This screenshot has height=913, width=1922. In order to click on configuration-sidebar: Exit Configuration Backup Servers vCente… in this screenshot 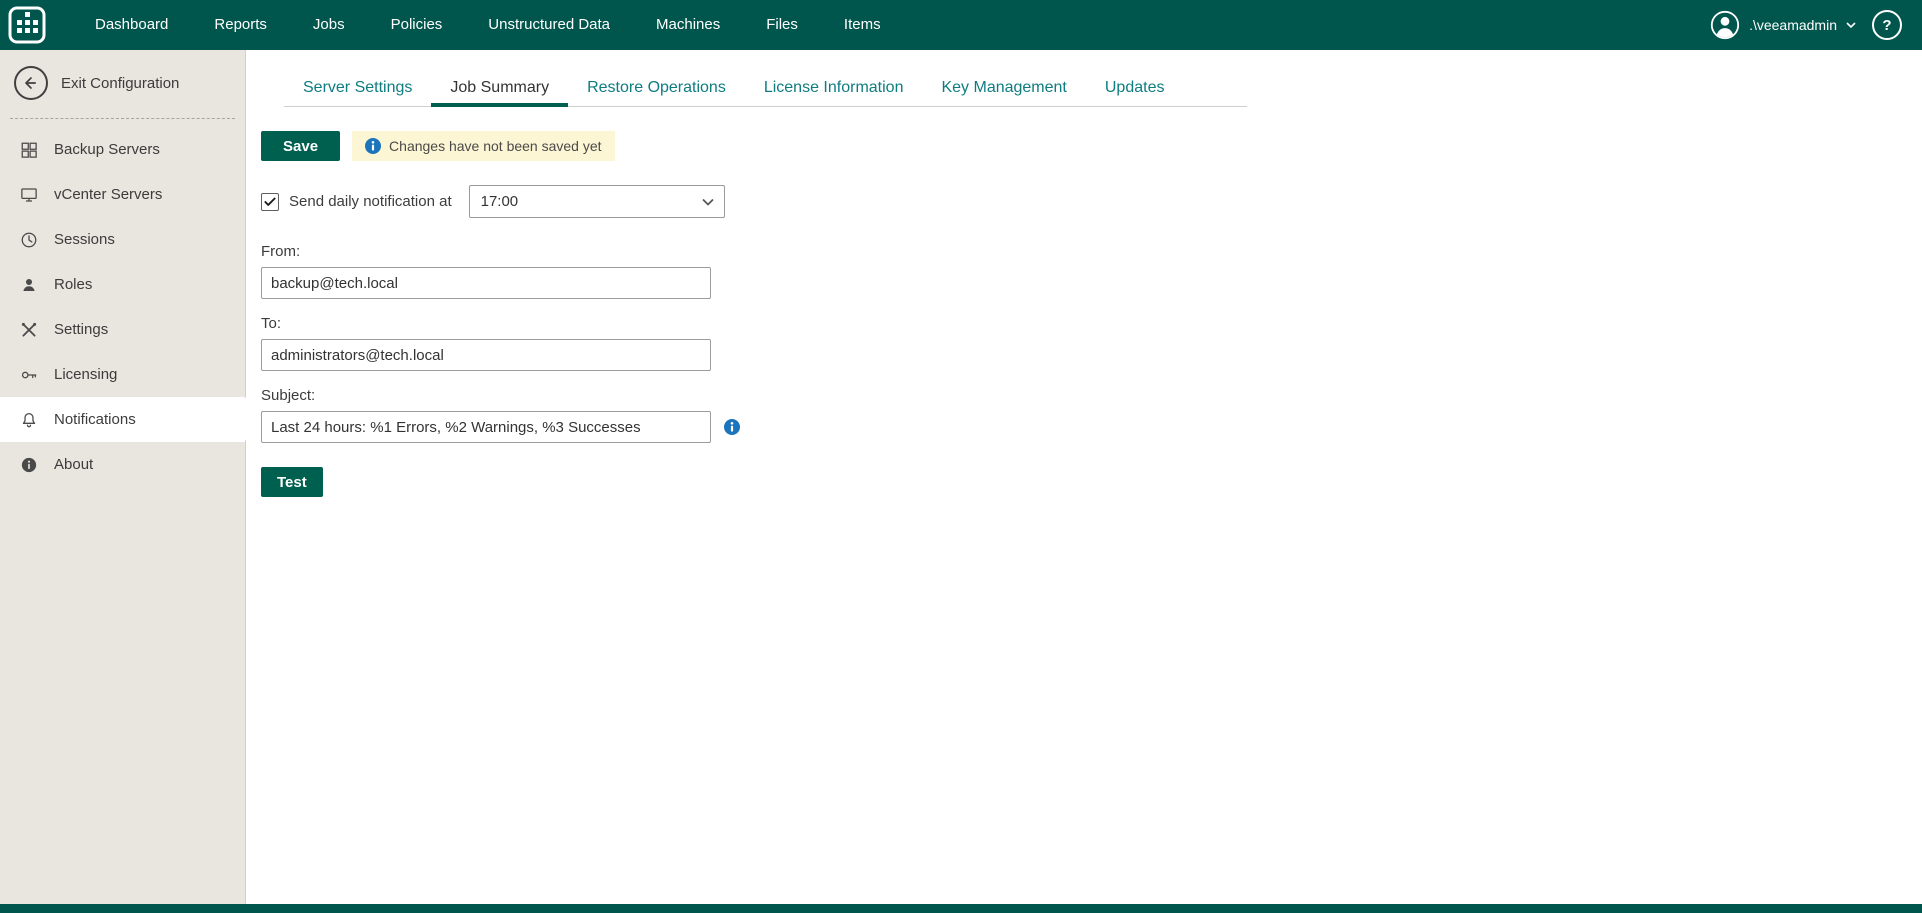, I will do `click(129, 477)`.